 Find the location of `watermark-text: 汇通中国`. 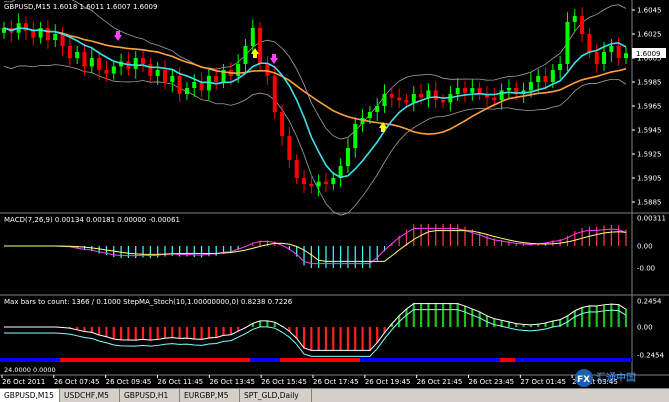

watermark-text: 汇通中国 is located at coordinates (616, 377).